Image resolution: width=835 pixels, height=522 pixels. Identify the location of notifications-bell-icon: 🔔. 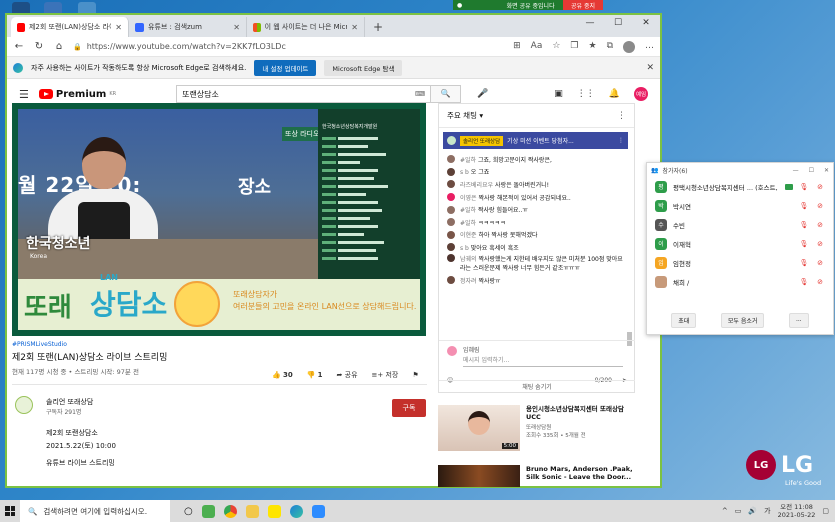
(614, 94).